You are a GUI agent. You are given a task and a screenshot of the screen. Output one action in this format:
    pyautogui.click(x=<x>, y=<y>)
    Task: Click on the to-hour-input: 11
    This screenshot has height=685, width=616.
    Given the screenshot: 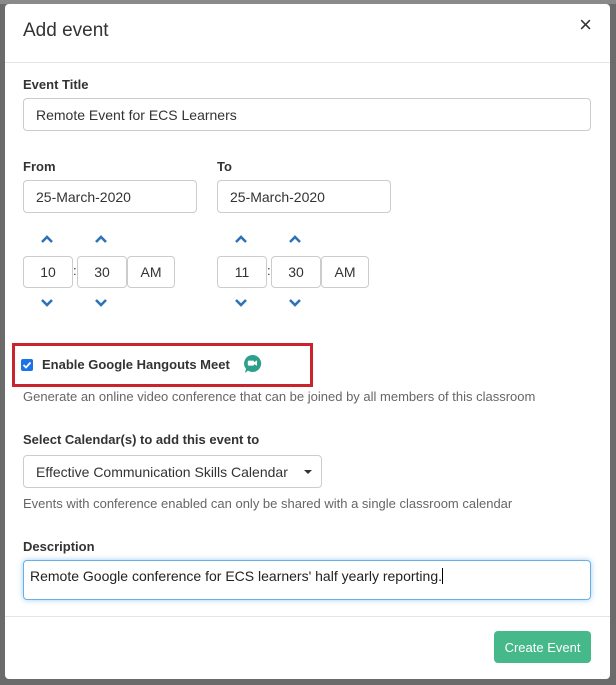 What is the action you would take?
    pyautogui.click(x=242, y=272)
    